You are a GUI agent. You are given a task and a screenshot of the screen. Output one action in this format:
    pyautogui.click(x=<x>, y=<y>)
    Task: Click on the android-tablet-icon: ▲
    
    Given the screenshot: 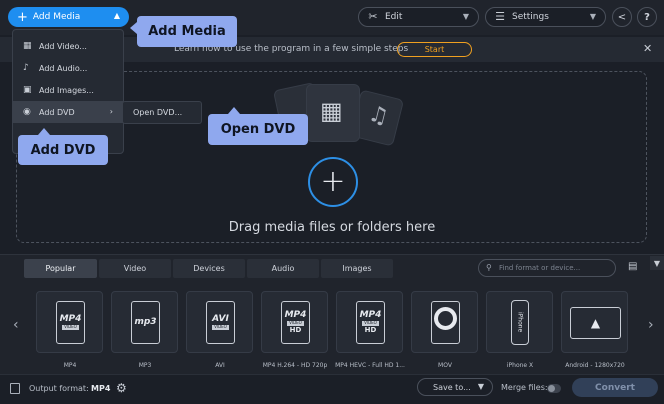 What is the action you would take?
    pyautogui.click(x=595, y=323)
    